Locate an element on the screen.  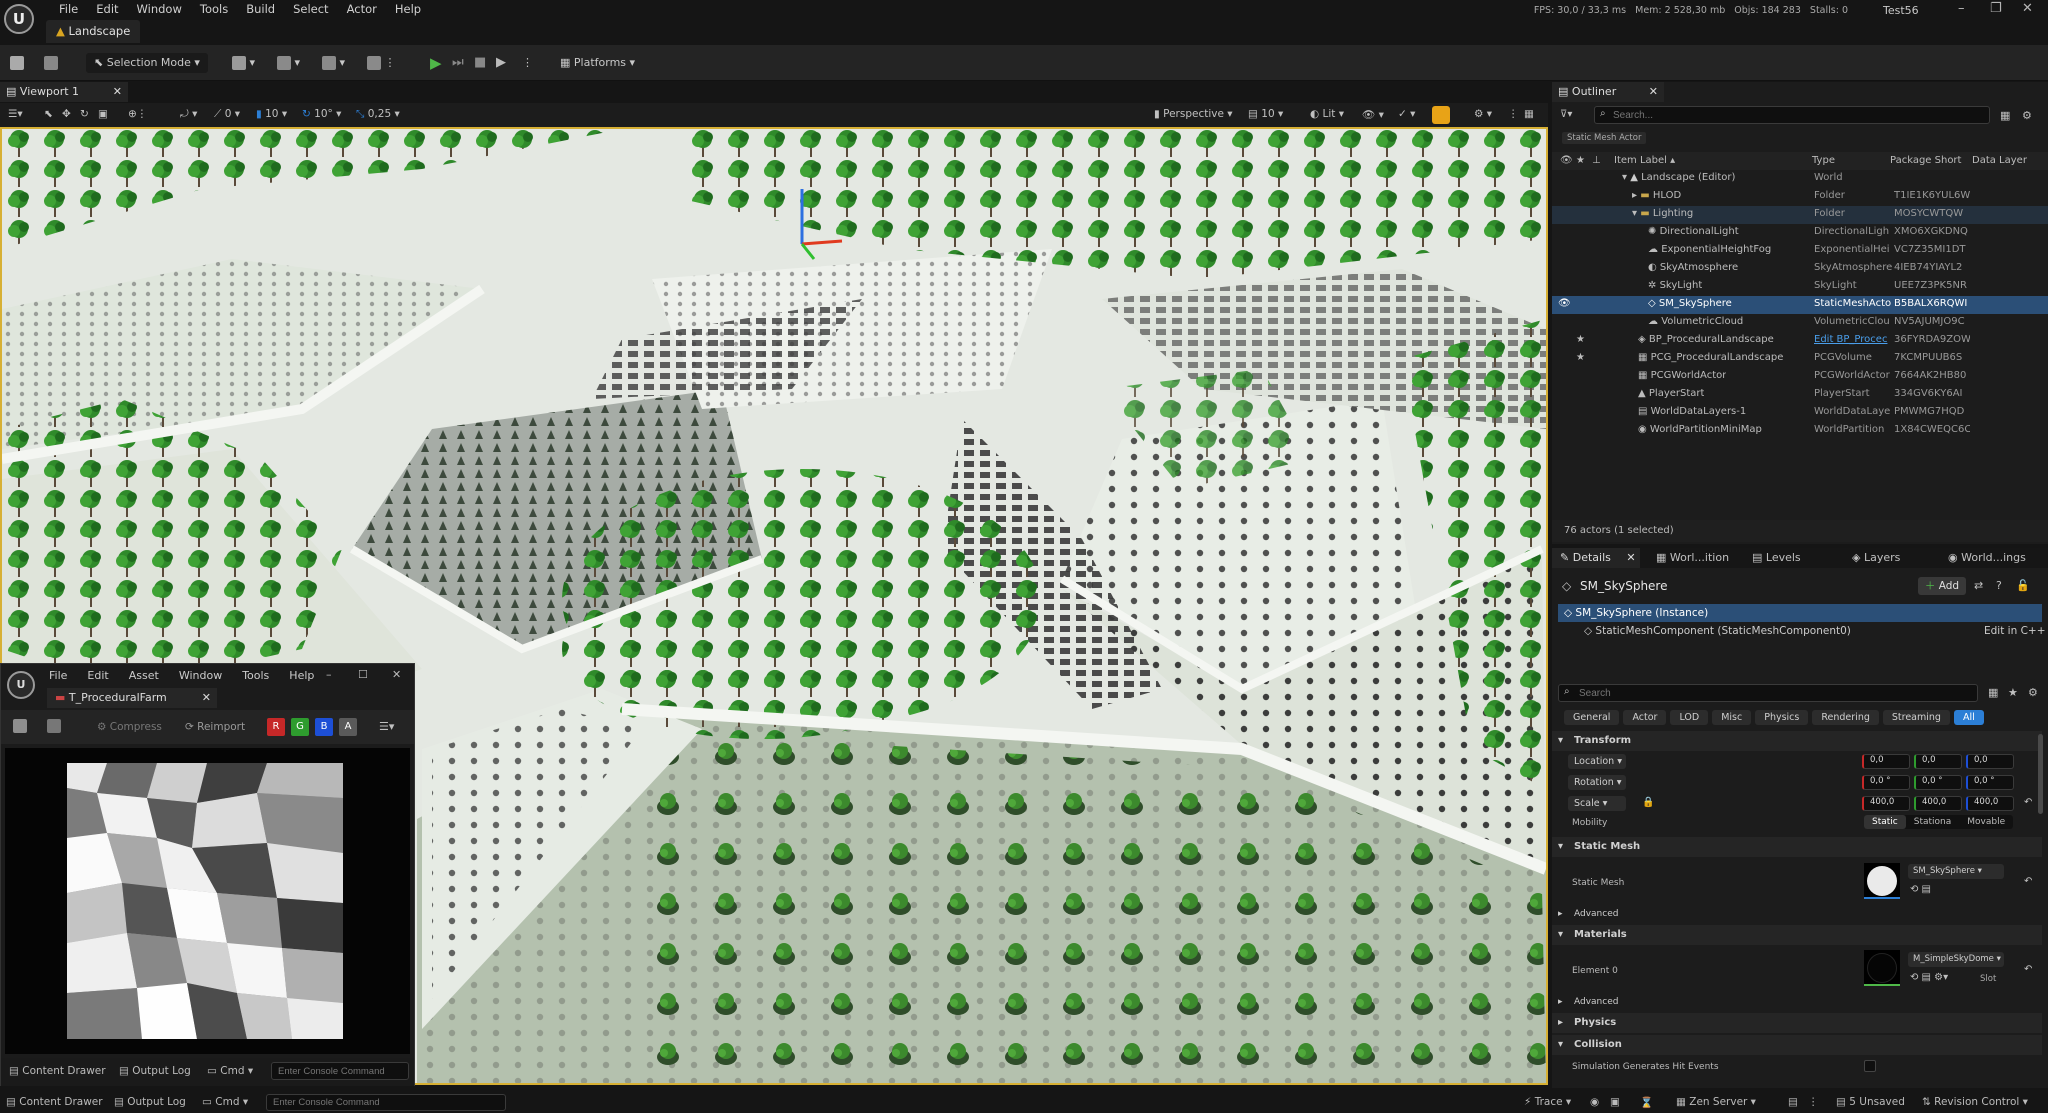
rotation-snap: ↻ 10° ▾ is located at coordinates (321, 114).